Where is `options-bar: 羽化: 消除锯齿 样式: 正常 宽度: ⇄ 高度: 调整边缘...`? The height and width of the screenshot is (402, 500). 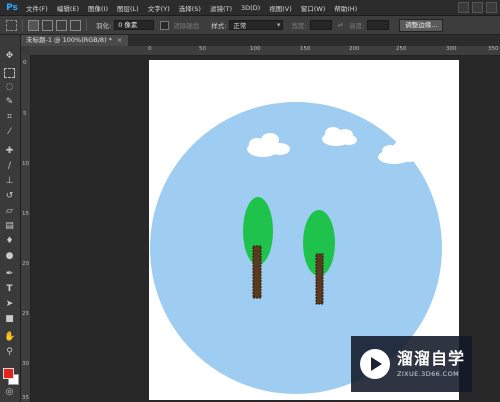
options-bar: 羽化: 消除锯齿 样式: 正常 宽度: ⇄ 高度: 调整边缘... is located at coordinates (250, 25).